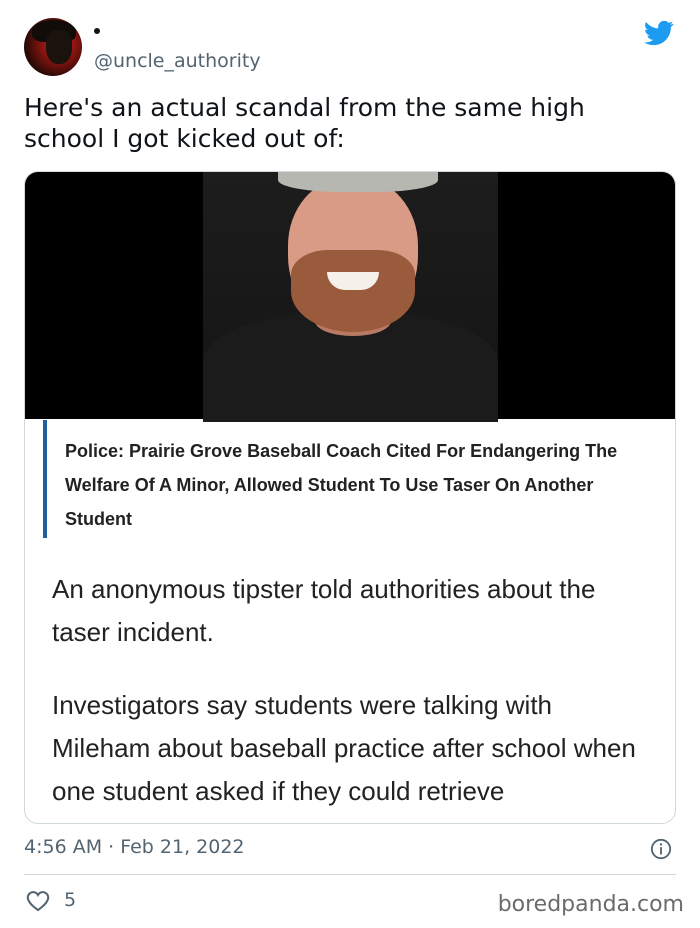 The height and width of the screenshot is (928, 700). I want to click on display-name, so click(97, 31).